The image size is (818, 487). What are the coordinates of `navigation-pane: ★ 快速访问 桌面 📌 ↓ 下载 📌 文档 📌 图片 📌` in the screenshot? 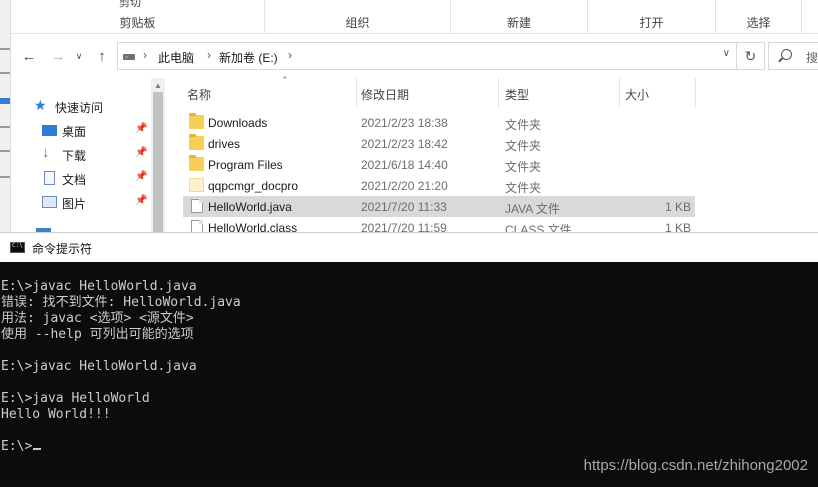 It's located at (81, 155).